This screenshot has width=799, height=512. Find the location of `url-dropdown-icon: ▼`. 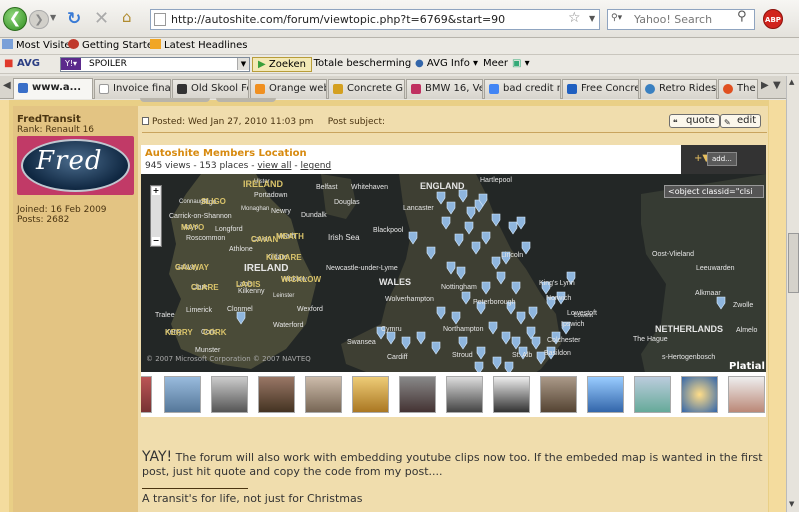

url-dropdown-icon: ▼ is located at coordinates (592, 18).